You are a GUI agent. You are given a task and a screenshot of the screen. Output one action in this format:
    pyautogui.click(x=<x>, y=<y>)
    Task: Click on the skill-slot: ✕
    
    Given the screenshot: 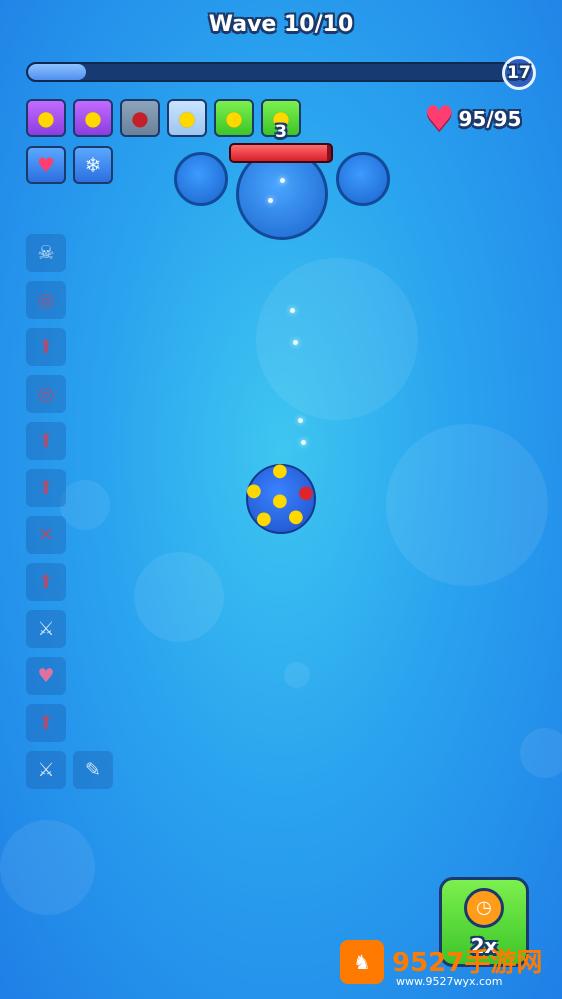 What is the action you would take?
    pyautogui.click(x=46, y=535)
    